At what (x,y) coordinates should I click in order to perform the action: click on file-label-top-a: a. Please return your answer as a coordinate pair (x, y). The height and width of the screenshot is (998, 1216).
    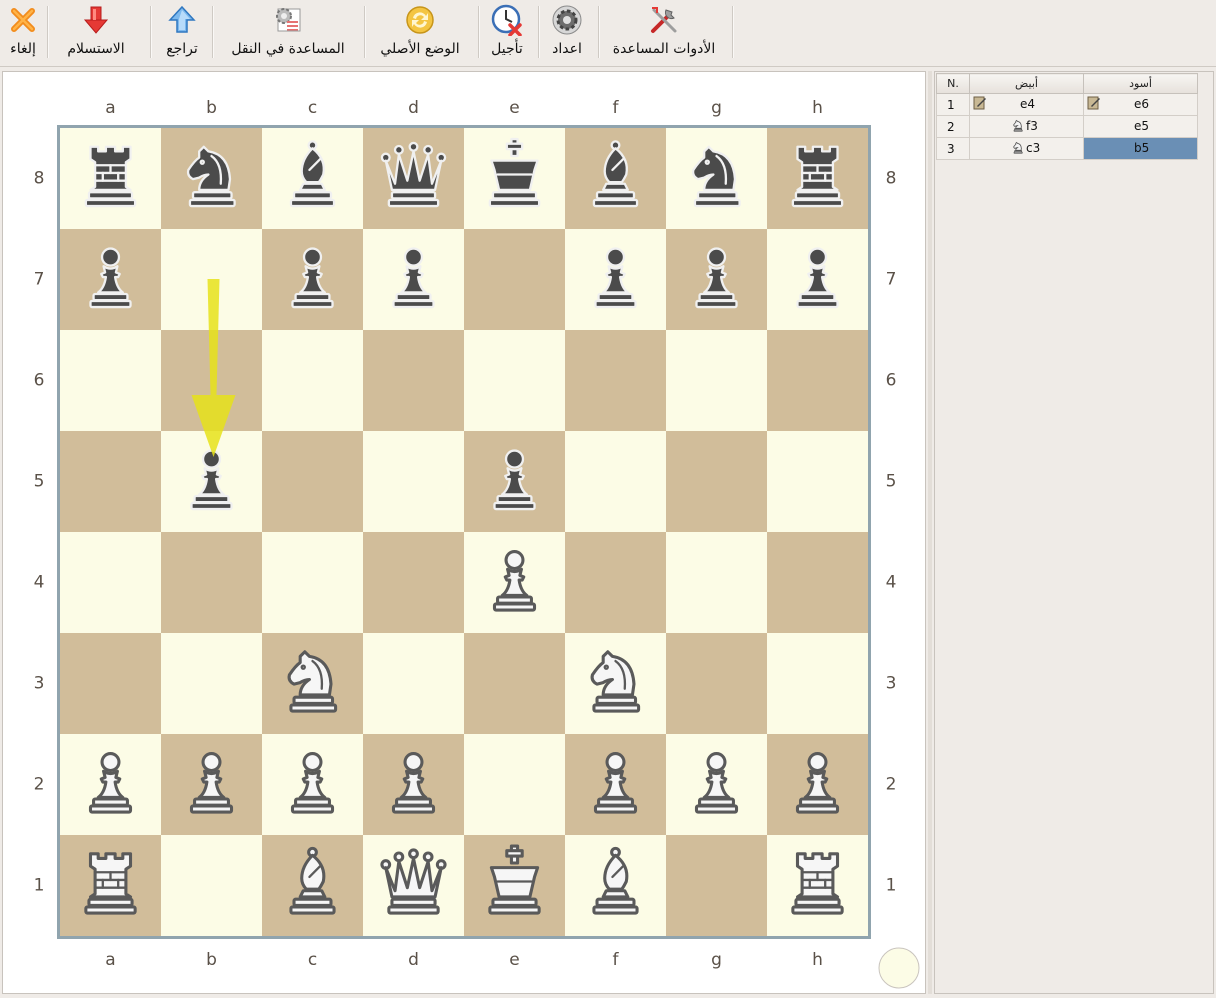
    Looking at the image, I should click on (110, 108).